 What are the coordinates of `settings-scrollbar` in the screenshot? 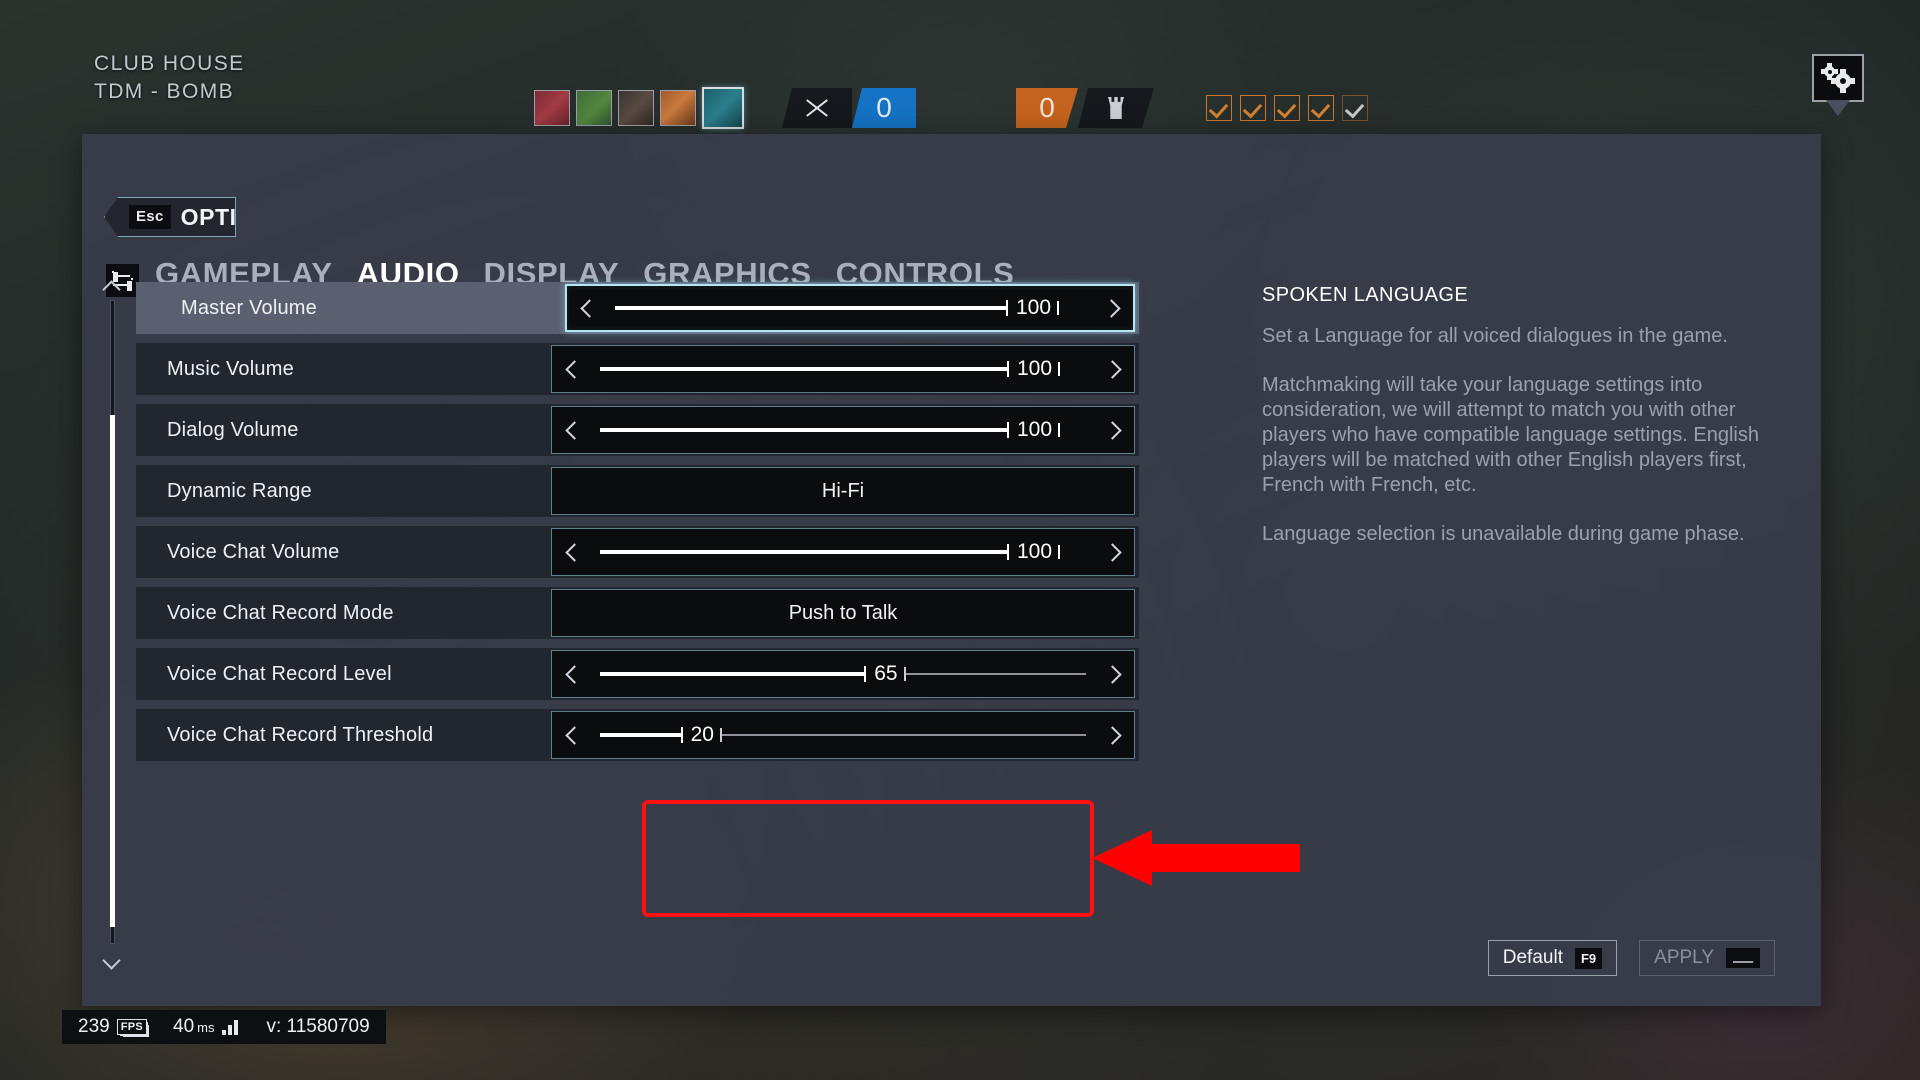 It's located at (112, 622).